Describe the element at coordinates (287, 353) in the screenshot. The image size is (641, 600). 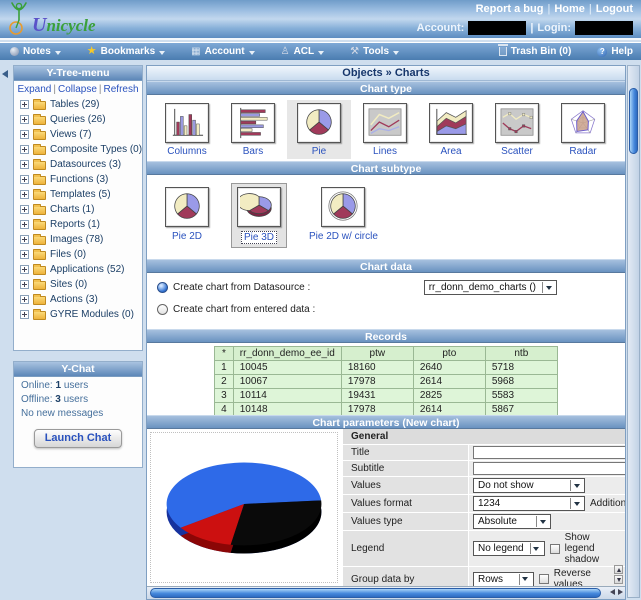
I see `records-col-header: rr_donn_demo_ee_id` at that location.